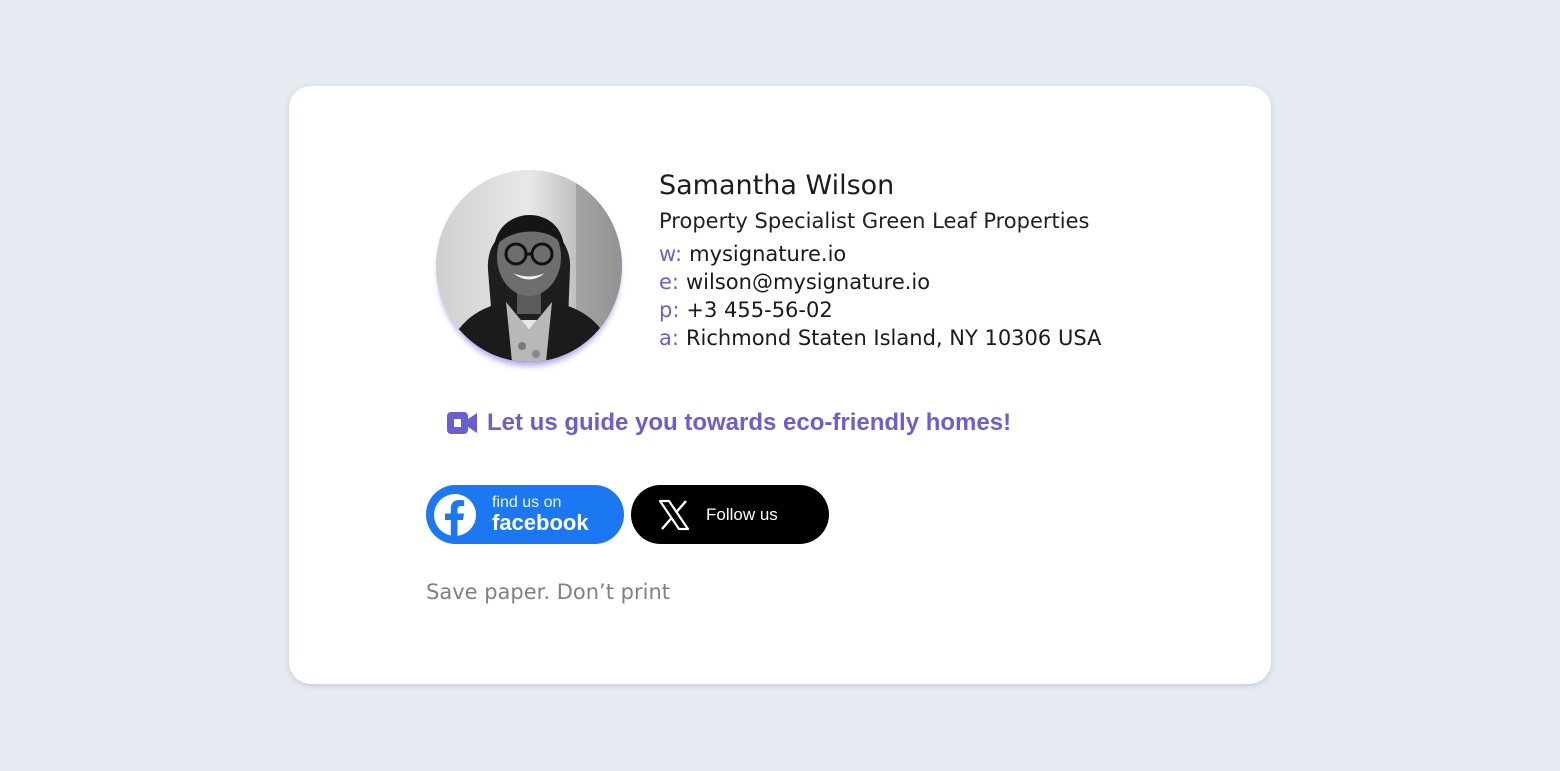 This screenshot has height=771, width=1560. I want to click on contact-value: wilson@mysignature.io, so click(808, 282).